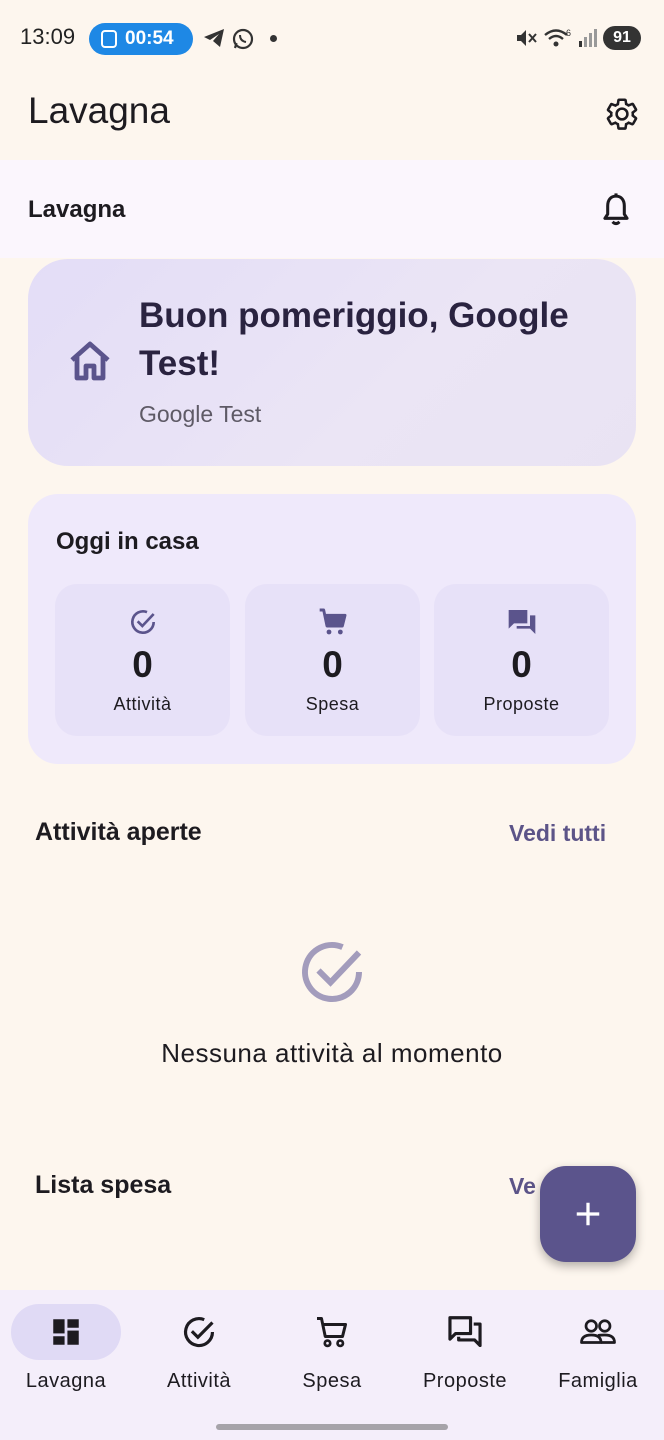  I want to click on stat-tile-proposals: 0 Proposte, so click(521, 660).